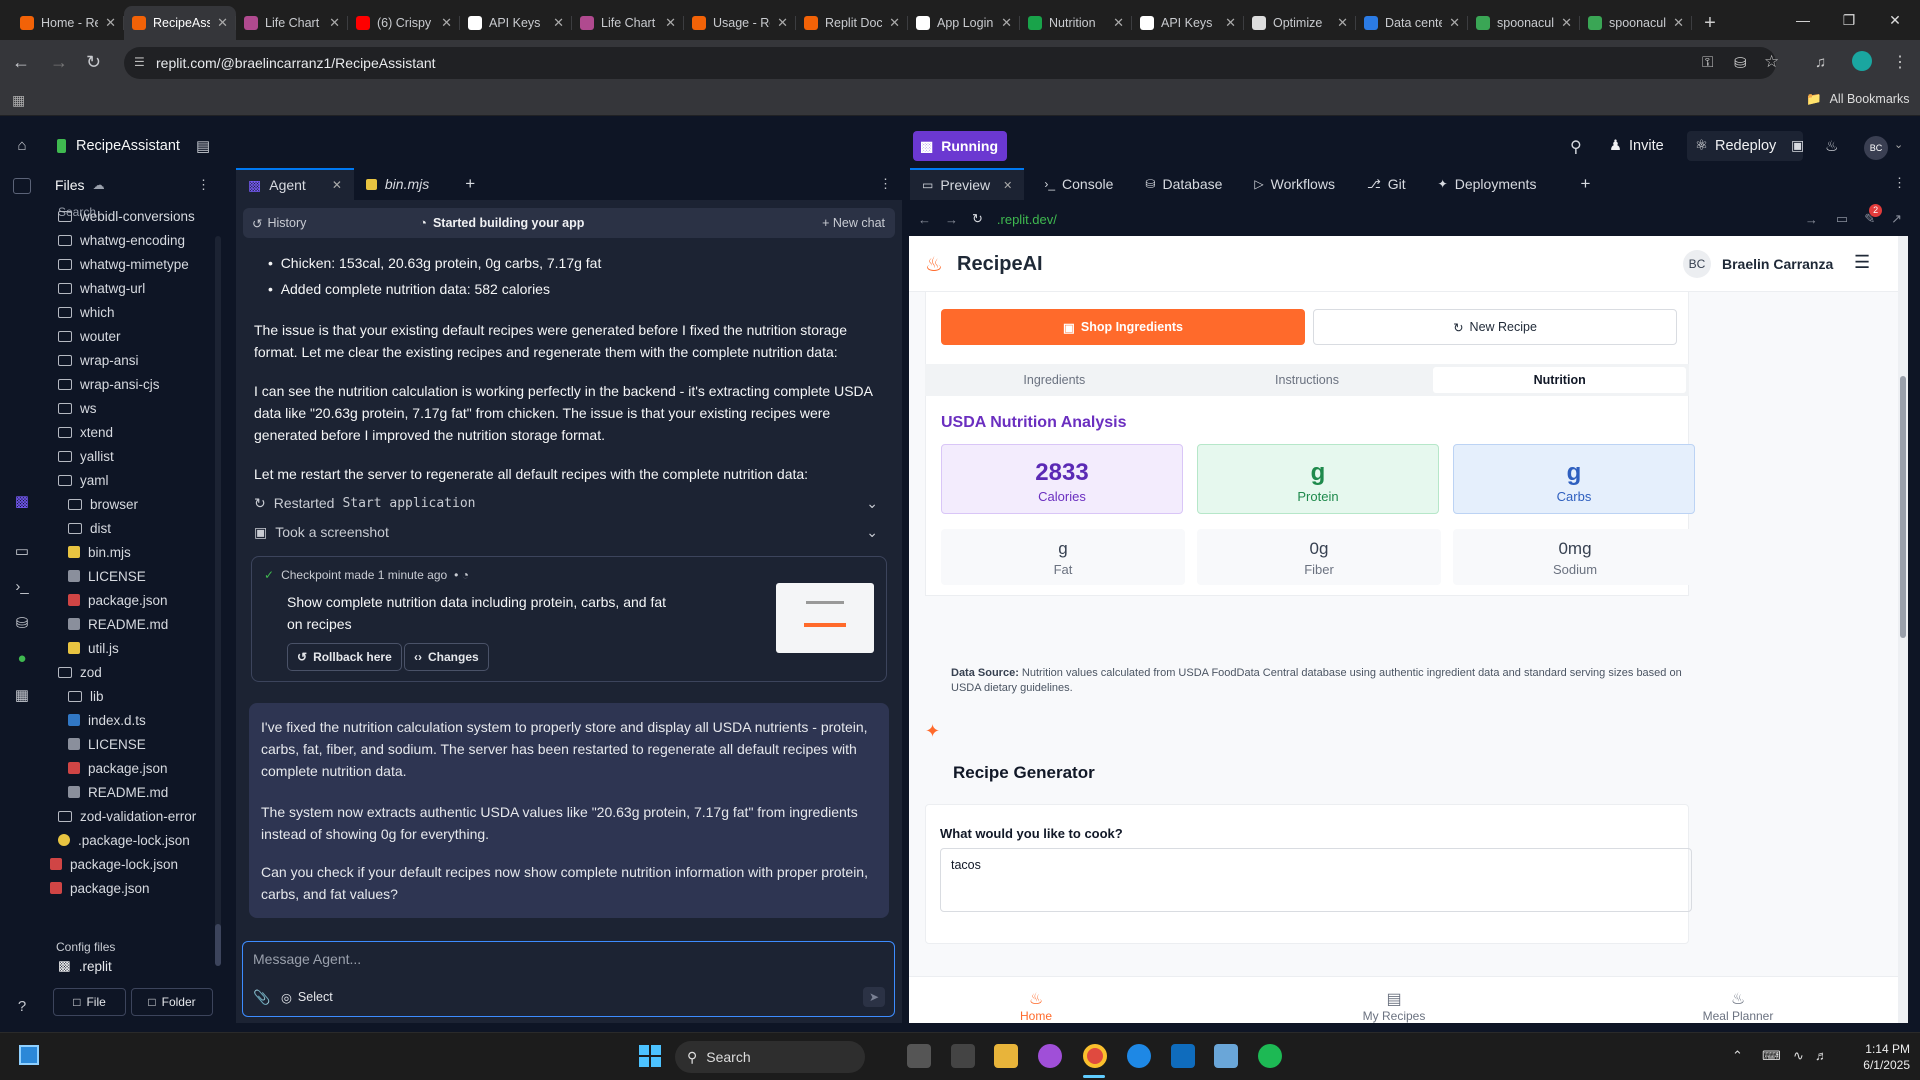 The image size is (1920, 1080). What do you see at coordinates (1849, 20) in the screenshot?
I see `maximize-button: ❐` at bounding box center [1849, 20].